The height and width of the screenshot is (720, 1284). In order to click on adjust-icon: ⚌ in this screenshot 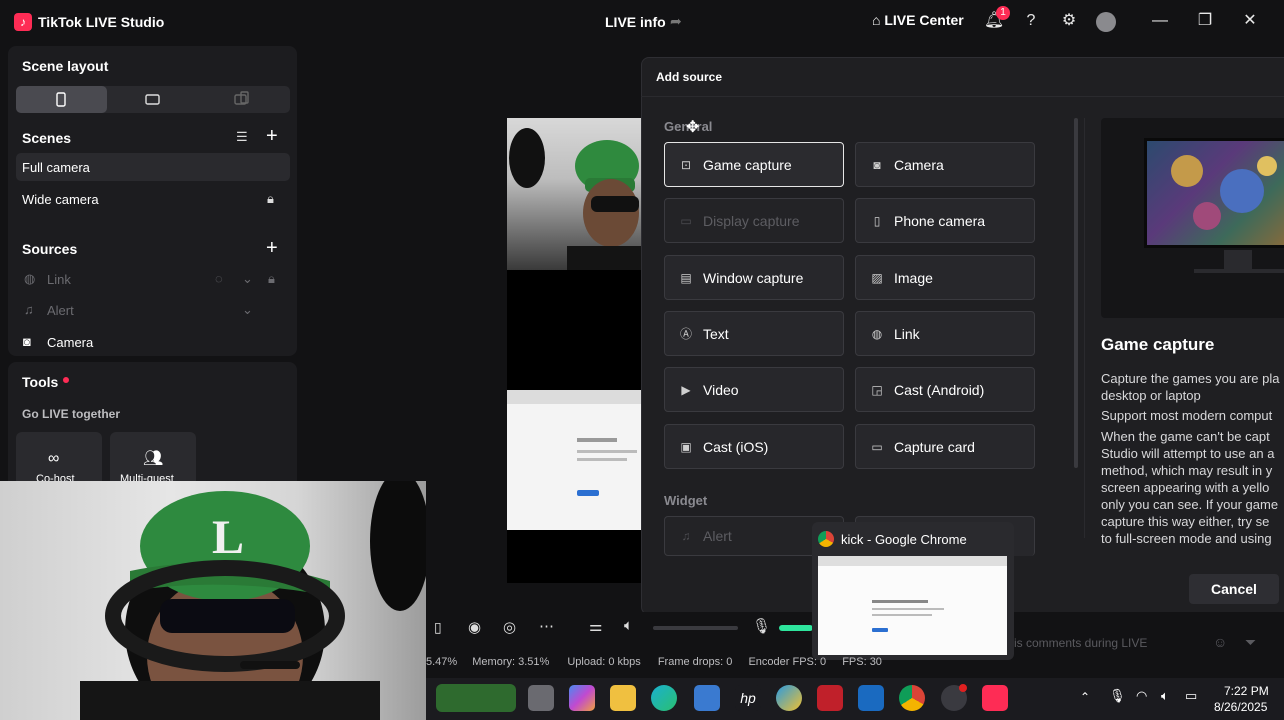, I will do `click(595, 626)`.